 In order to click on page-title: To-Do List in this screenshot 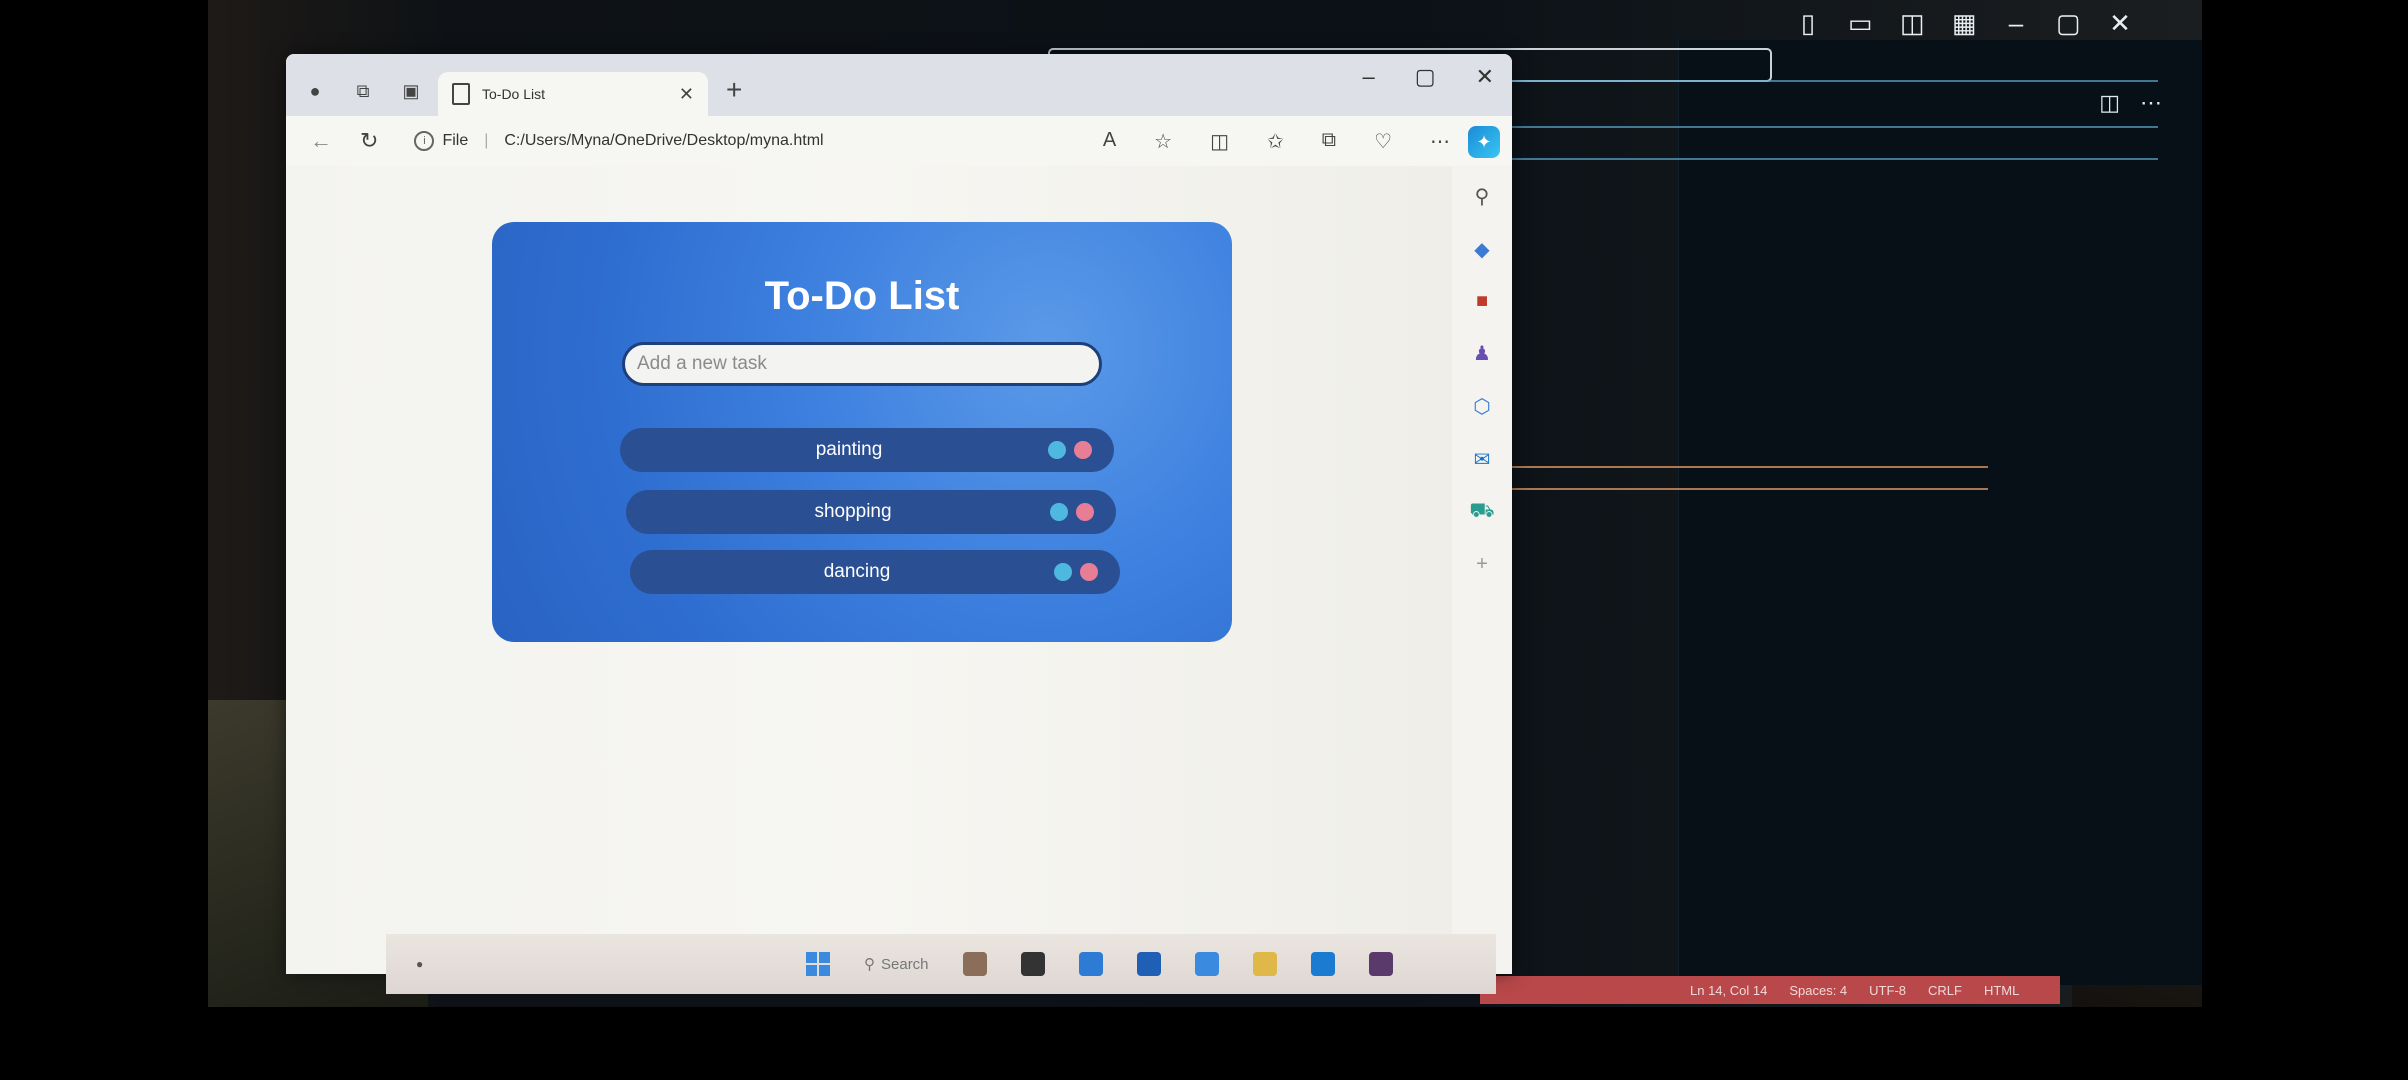, I will do `click(862, 296)`.